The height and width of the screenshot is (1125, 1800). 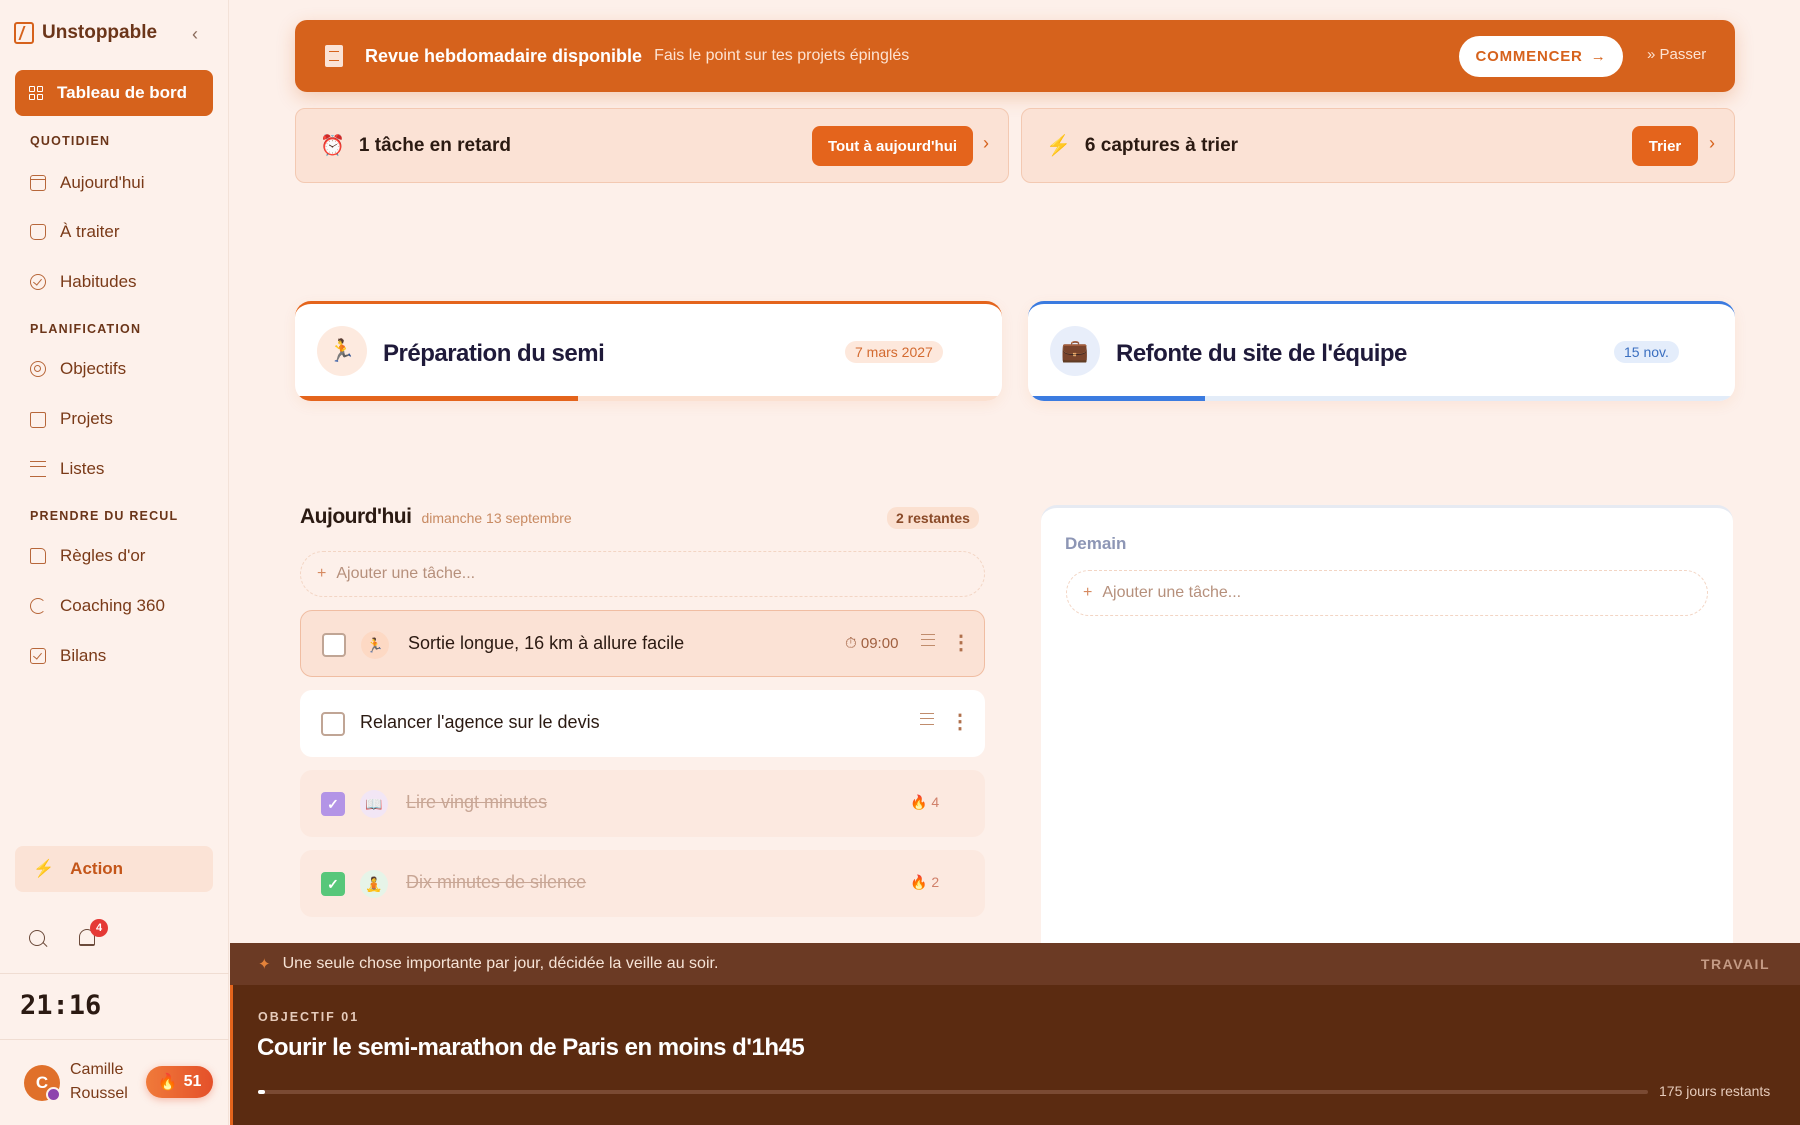 What do you see at coordinates (86, 418) in the screenshot?
I see `sidebar-item-label: Projets` at bounding box center [86, 418].